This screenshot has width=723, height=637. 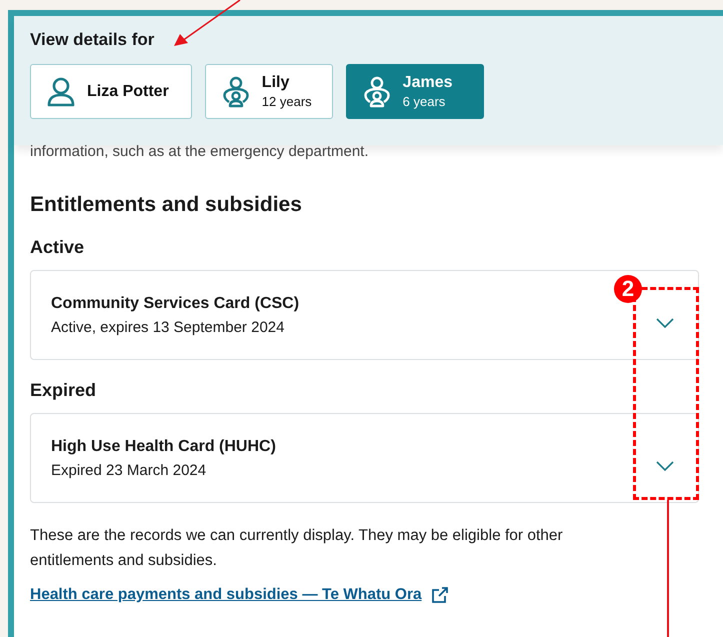 What do you see at coordinates (166, 205) in the screenshot?
I see `section-heading: Entitlements and subsidies` at bounding box center [166, 205].